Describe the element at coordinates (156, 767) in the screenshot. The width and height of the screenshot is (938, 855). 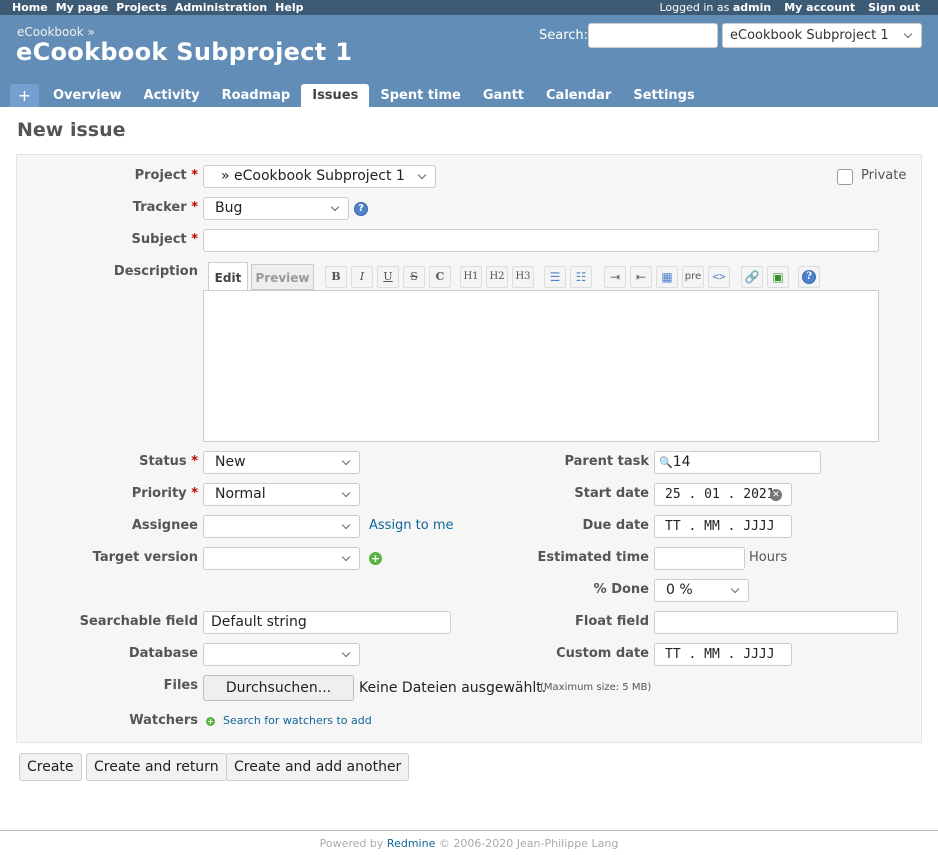
I see `create-and-return-button: Create and return` at that location.